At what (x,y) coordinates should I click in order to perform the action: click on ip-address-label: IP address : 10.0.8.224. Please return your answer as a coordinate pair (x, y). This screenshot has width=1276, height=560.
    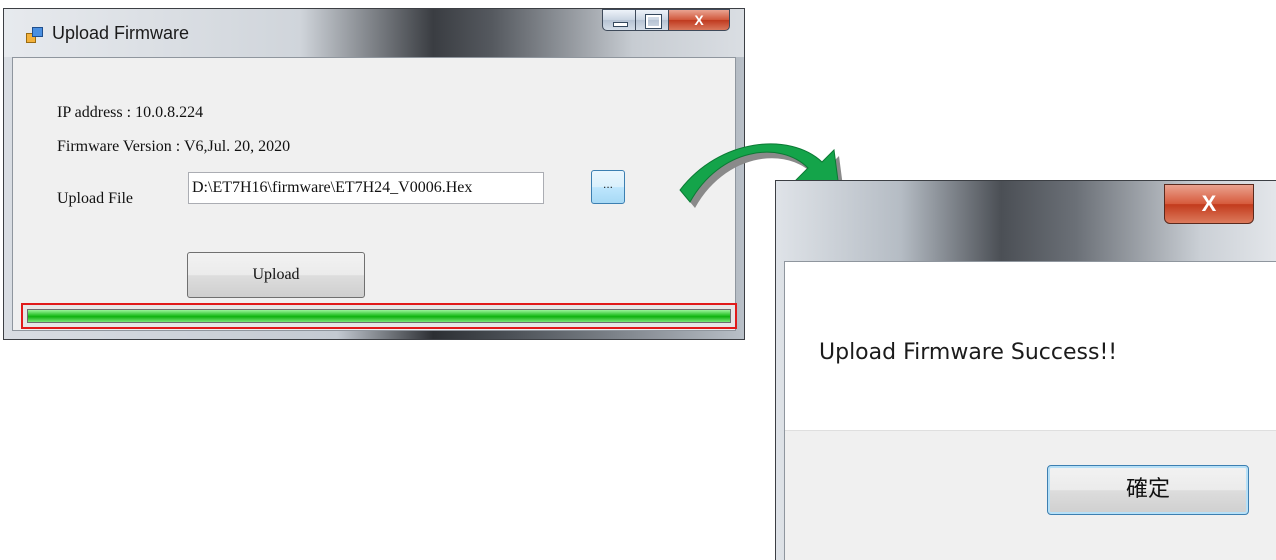
    Looking at the image, I should click on (130, 112).